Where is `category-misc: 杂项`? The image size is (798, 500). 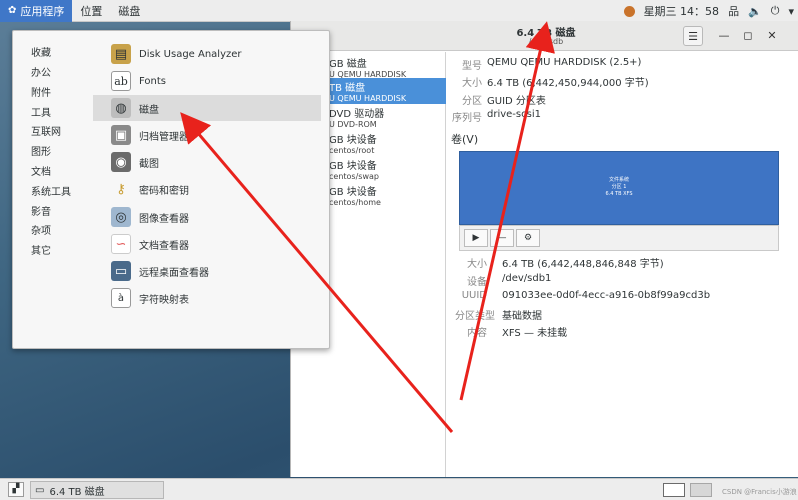 category-misc: 杂项 is located at coordinates (41, 229).